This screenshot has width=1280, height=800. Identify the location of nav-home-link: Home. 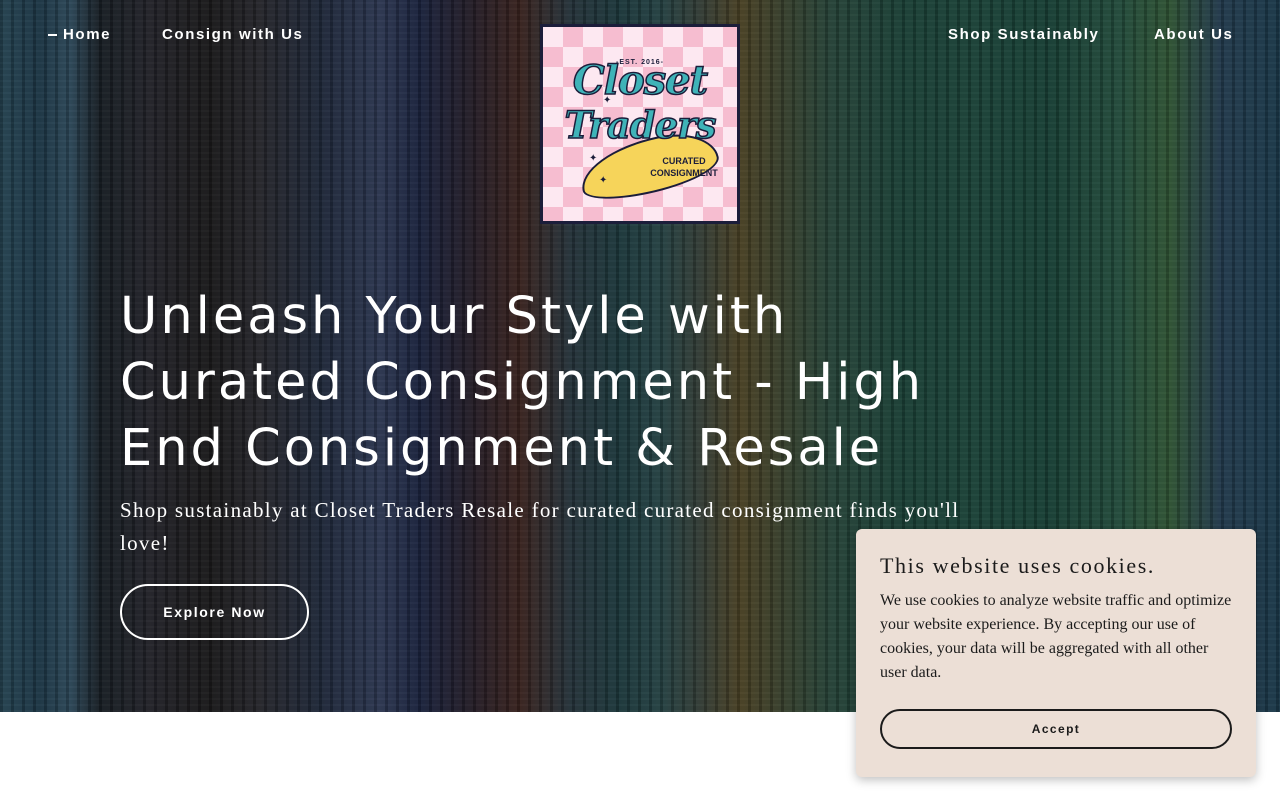
(79, 34).